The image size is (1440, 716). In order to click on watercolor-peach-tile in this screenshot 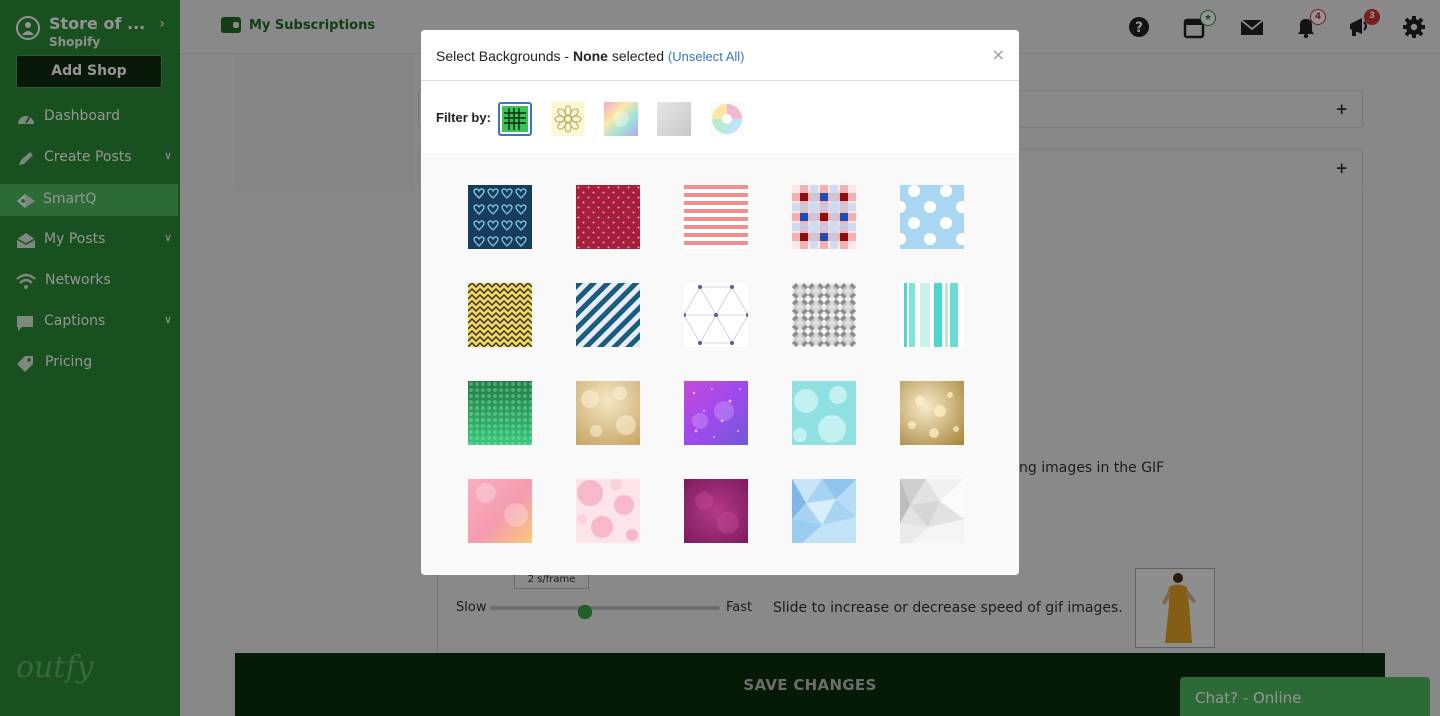, I will do `click(500, 511)`.